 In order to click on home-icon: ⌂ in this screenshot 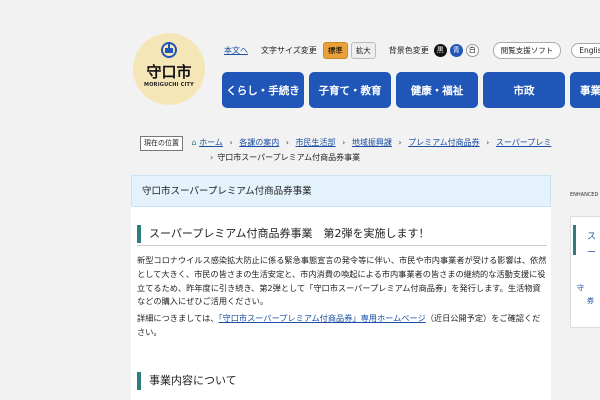, I will do `click(194, 142)`.